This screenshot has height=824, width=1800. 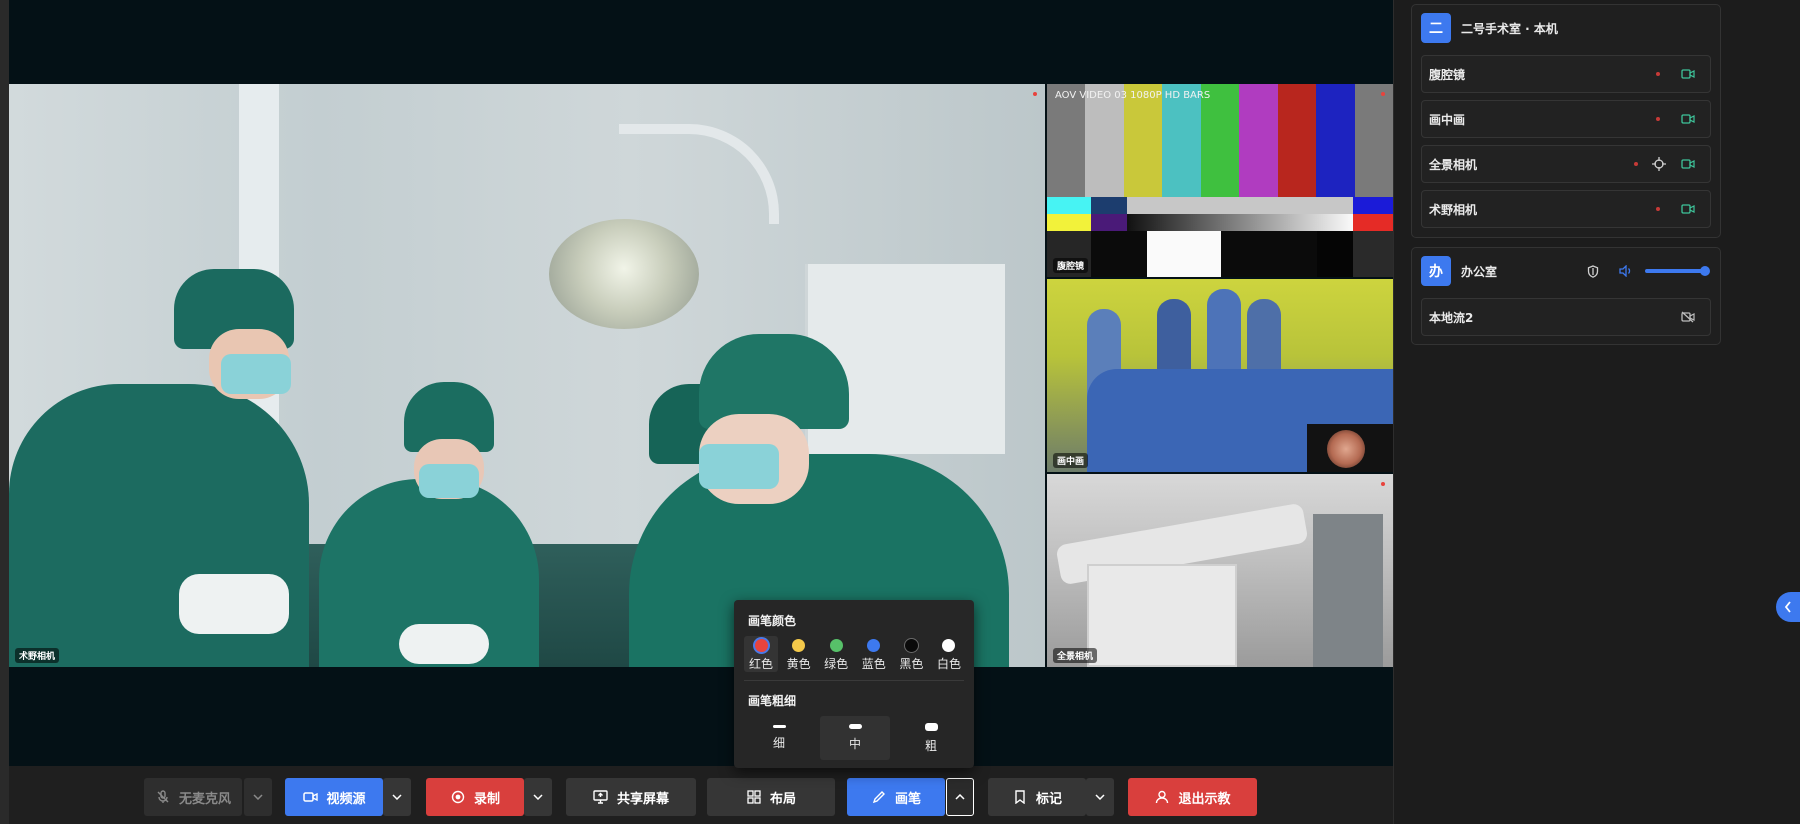 What do you see at coordinates (930, 745) in the screenshot?
I see `size-label: 粗` at bounding box center [930, 745].